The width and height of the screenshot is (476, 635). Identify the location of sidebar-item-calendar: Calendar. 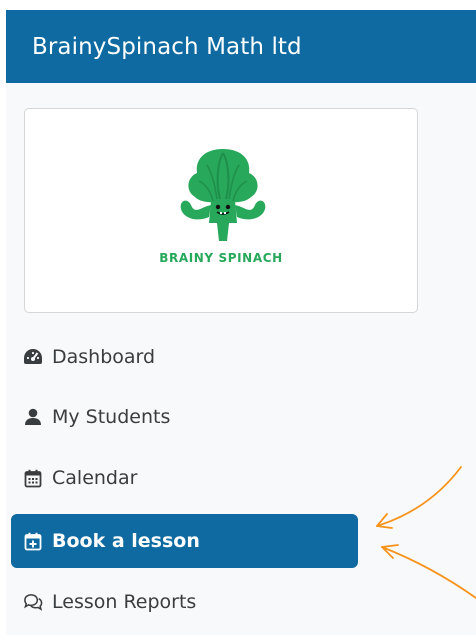
(184, 478).